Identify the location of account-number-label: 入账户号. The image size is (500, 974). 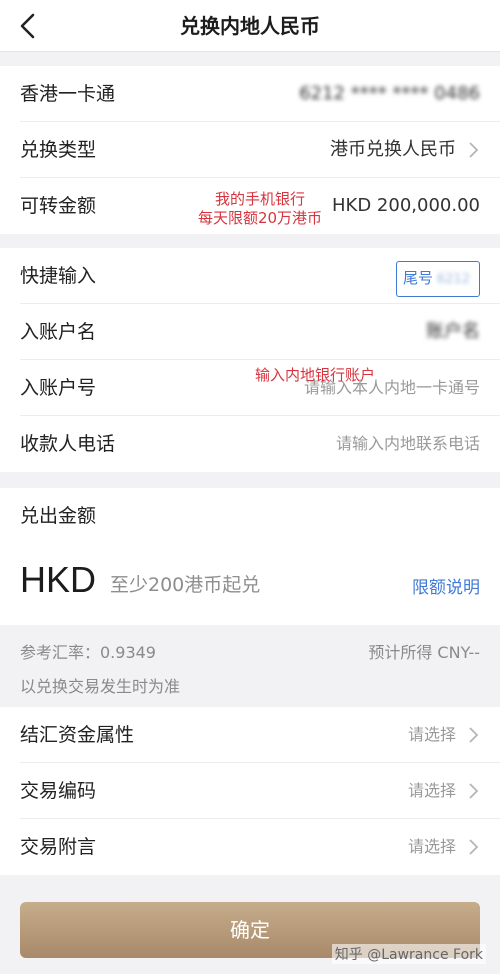
(58, 388).